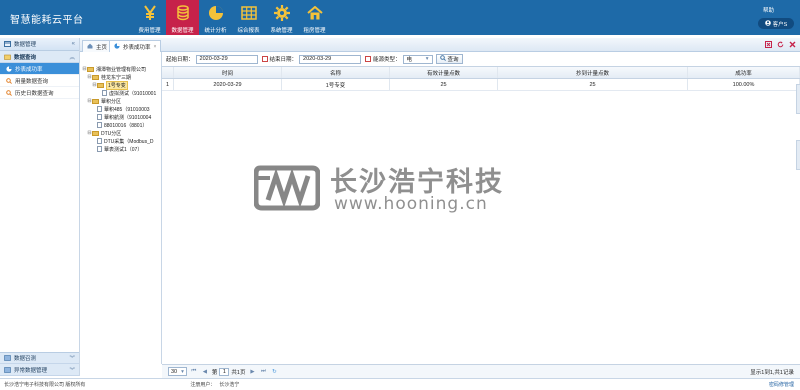  I want to click on tab-home: 主页, so click(97, 46).